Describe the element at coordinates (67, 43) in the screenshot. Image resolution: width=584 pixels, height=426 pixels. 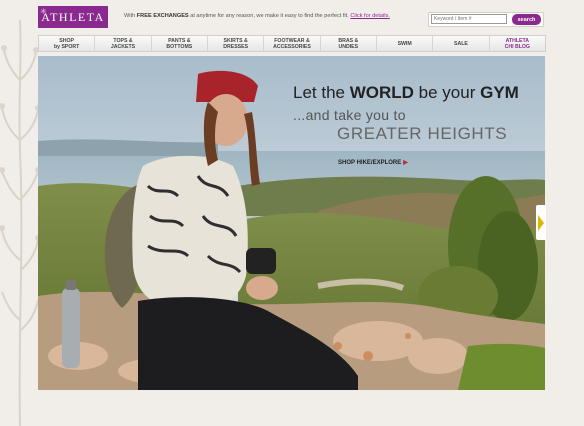
I see `nav-shop-by-sport: SHOP by SPORT` at that location.